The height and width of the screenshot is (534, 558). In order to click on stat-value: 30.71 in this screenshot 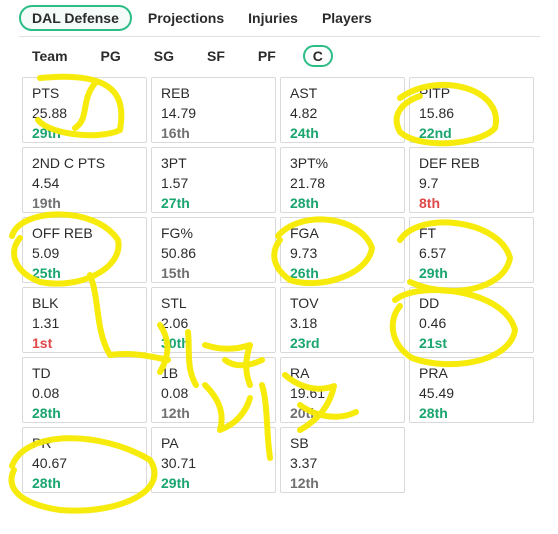, I will do `click(179, 463)`.